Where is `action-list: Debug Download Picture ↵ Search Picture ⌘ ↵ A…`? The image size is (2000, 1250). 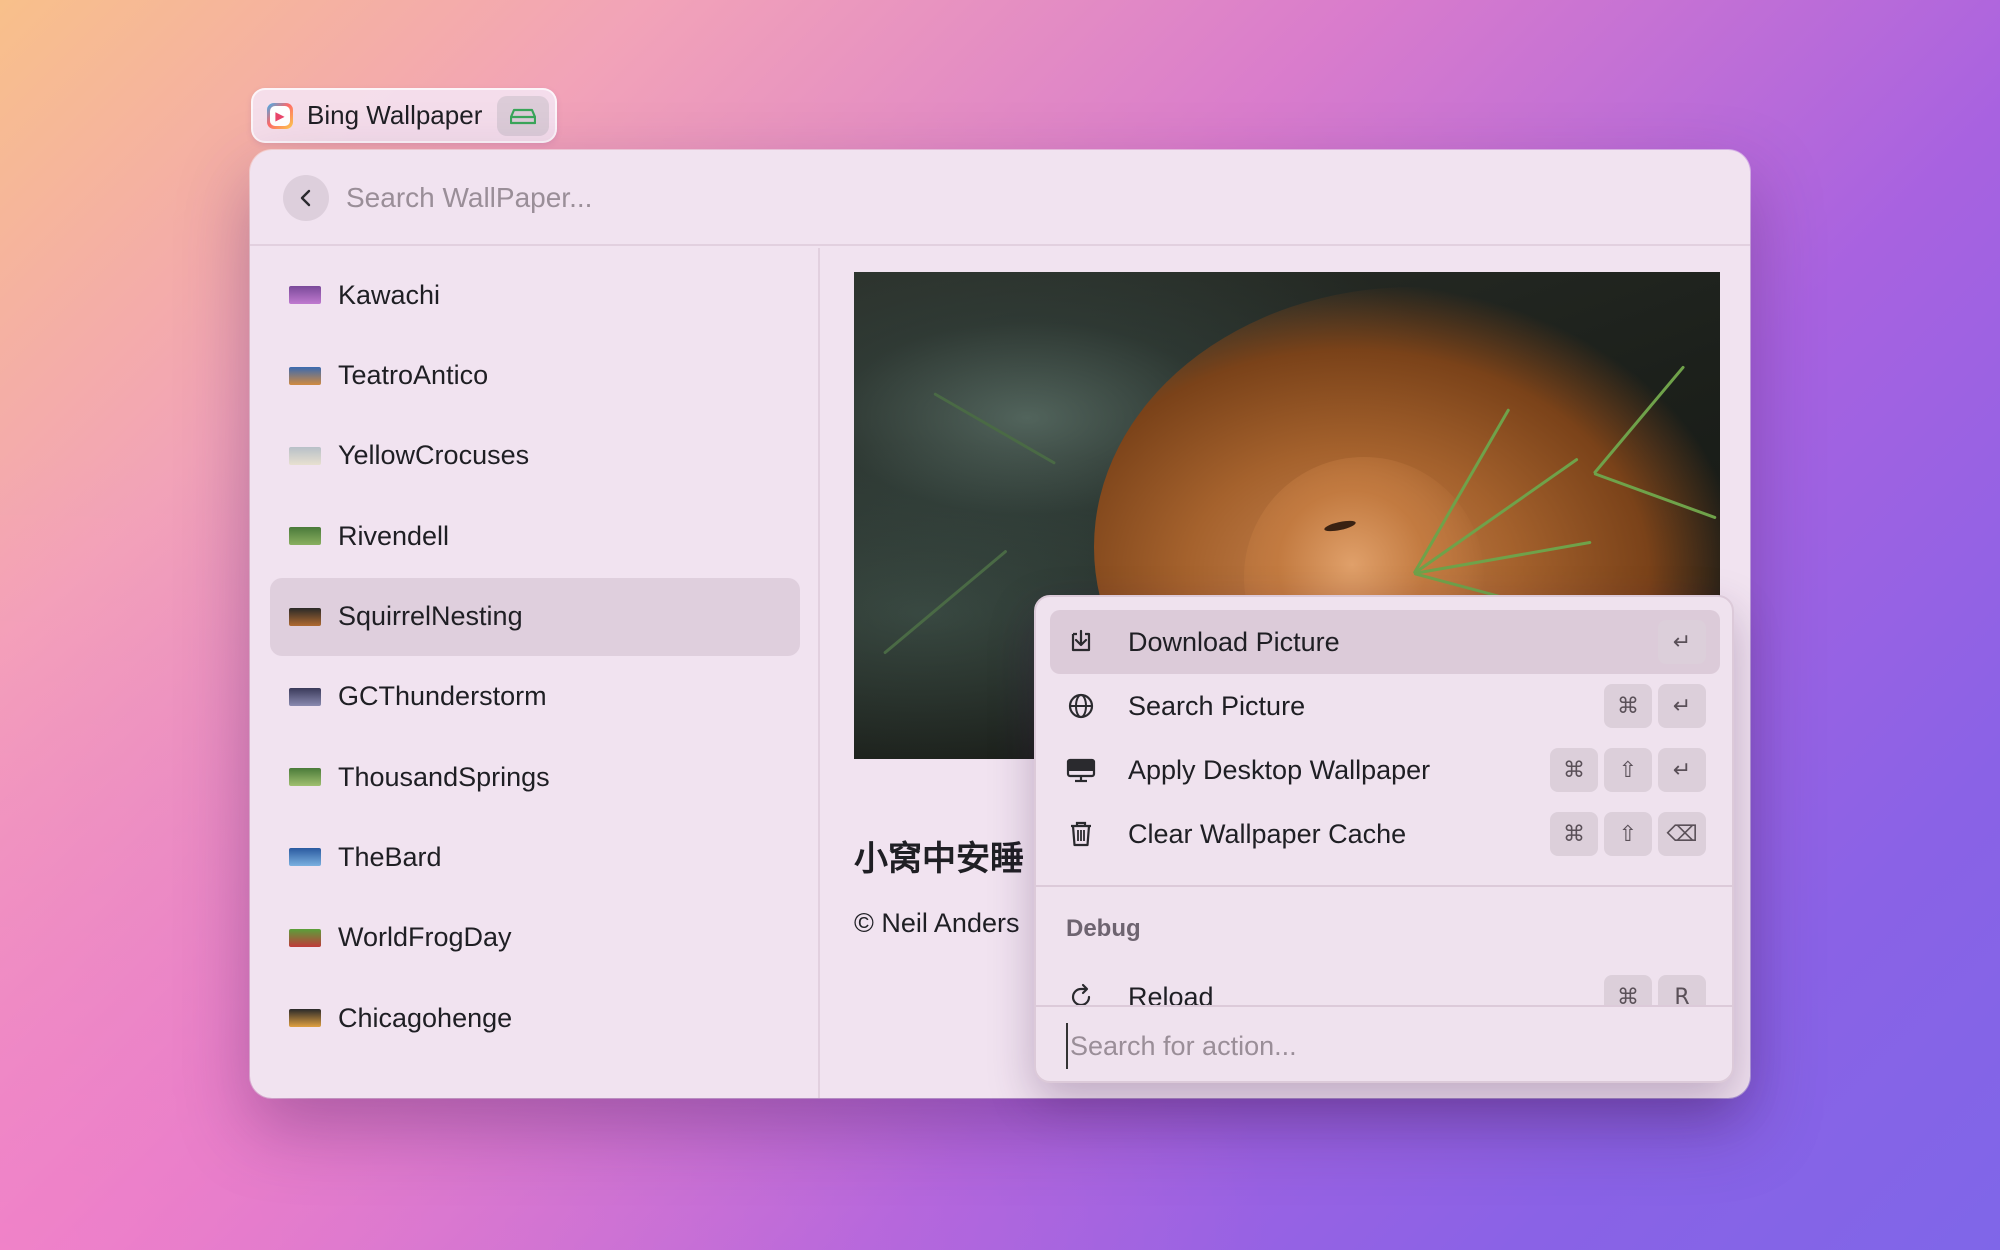 action-list: Debug Download Picture ↵ Search Picture ⌘ ↵ A… is located at coordinates (1384, 801).